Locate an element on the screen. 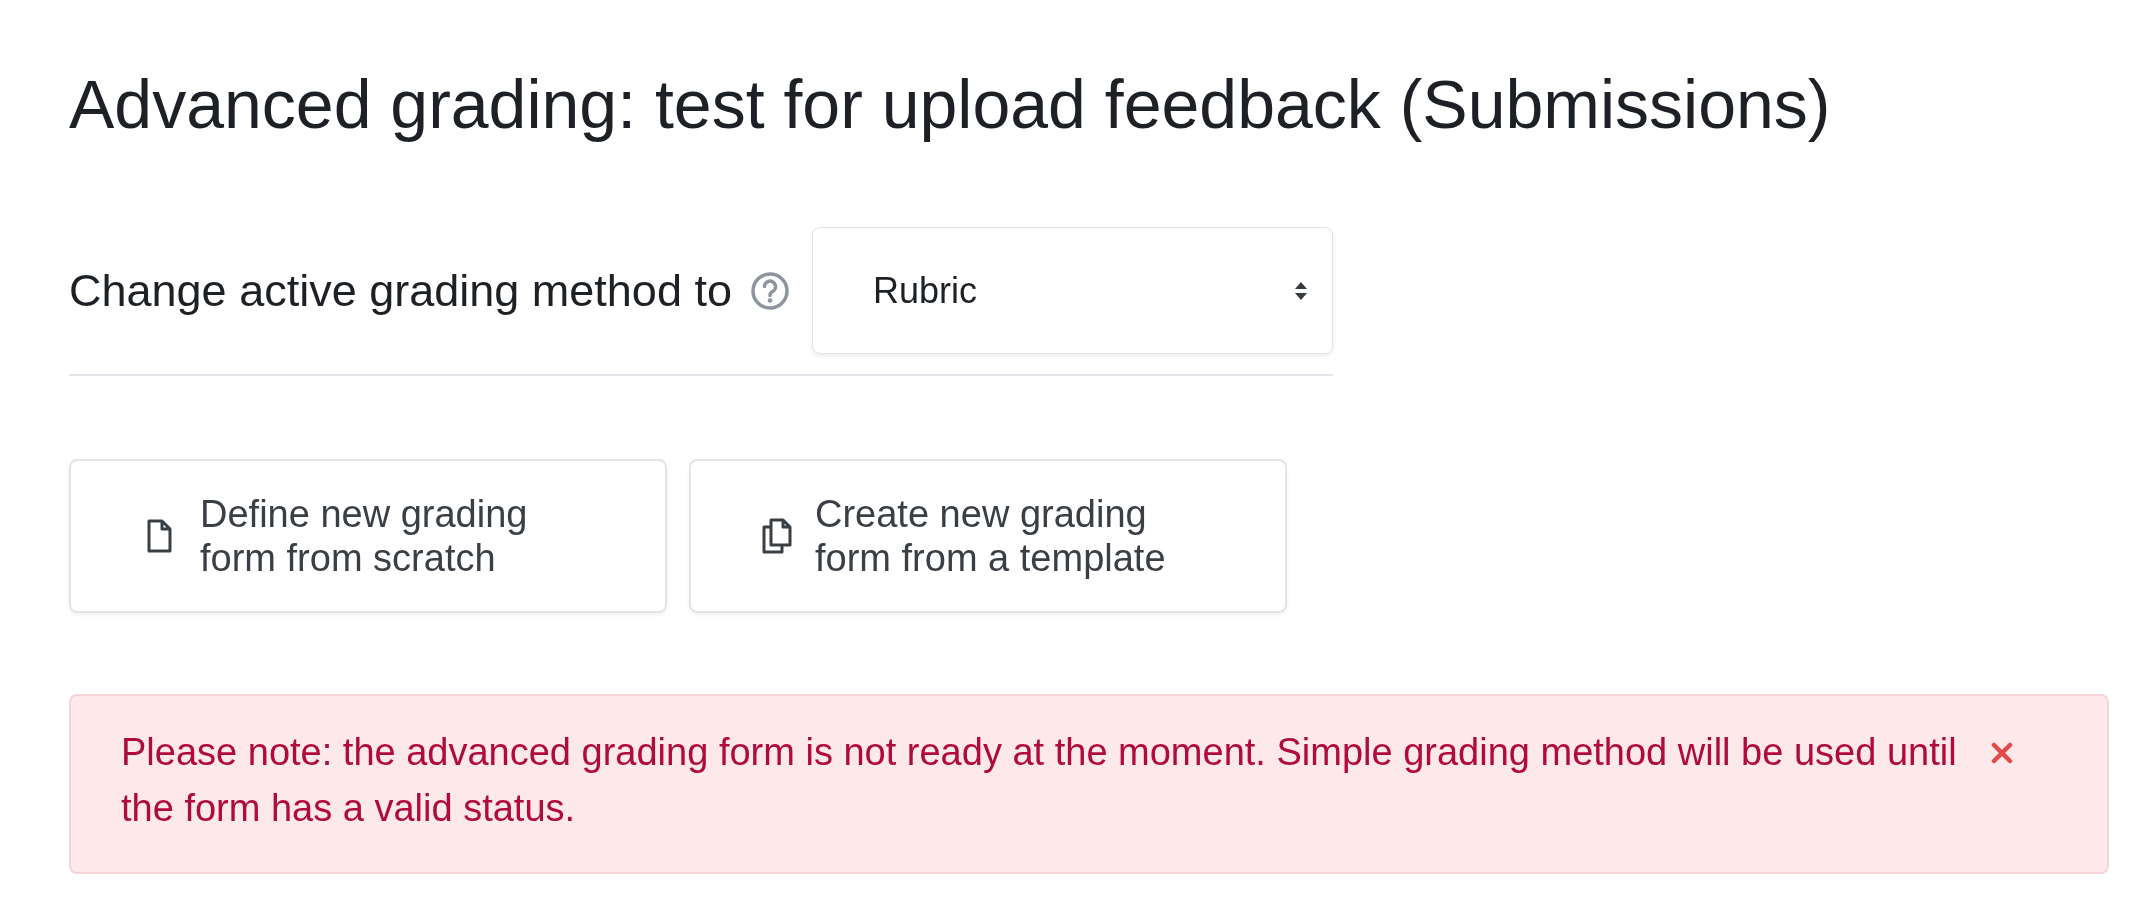  document-icon is located at coordinates (159, 536).